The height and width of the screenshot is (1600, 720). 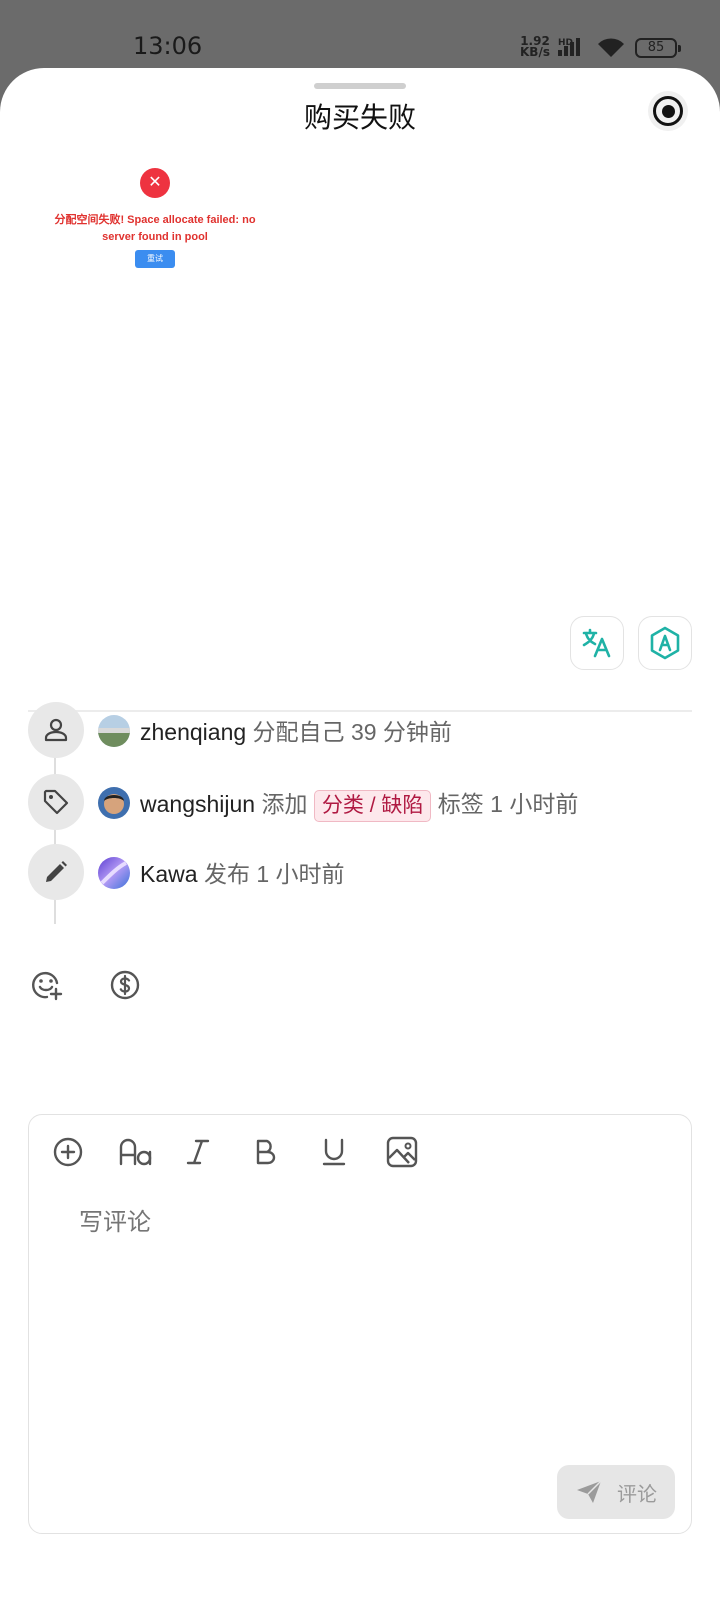 I want to click on page-title: 购买失败, so click(x=359, y=117).